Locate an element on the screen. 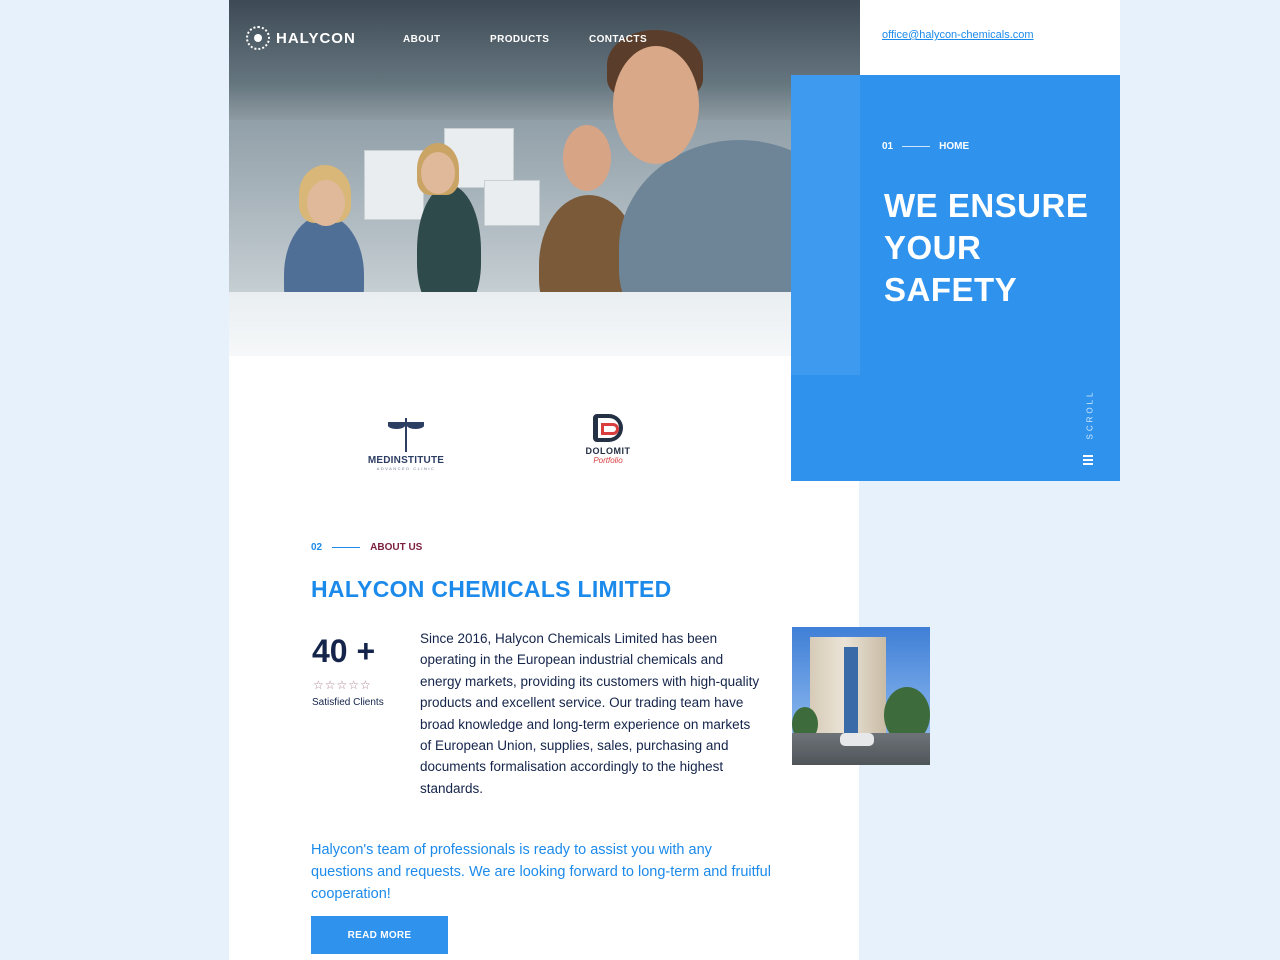 The image size is (1280, 960). hero-window is located at coordinates (544, 60).